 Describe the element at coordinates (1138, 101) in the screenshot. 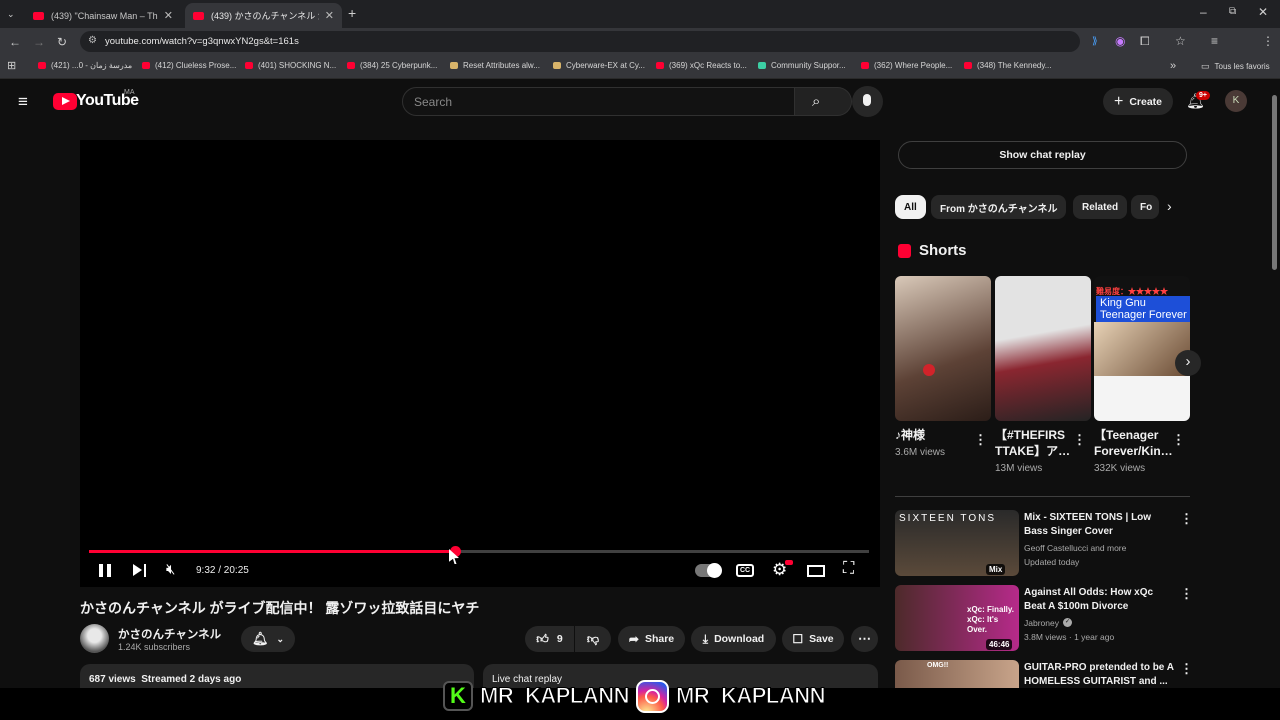

I see `create-button: + Create` at that location.